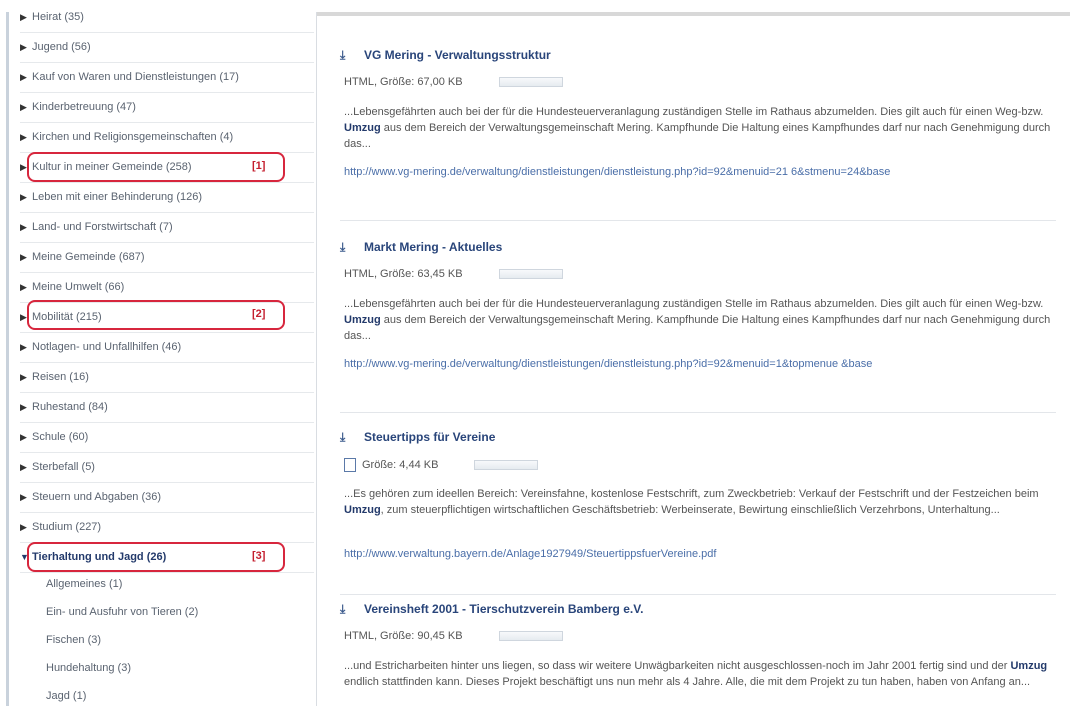 The height and width of the screenshot is (711, 1070). Describe the element at coordinates (417, 437) in the screenshot. I see `result-title: ⤓ Steuertipps für Vereine` at that location.